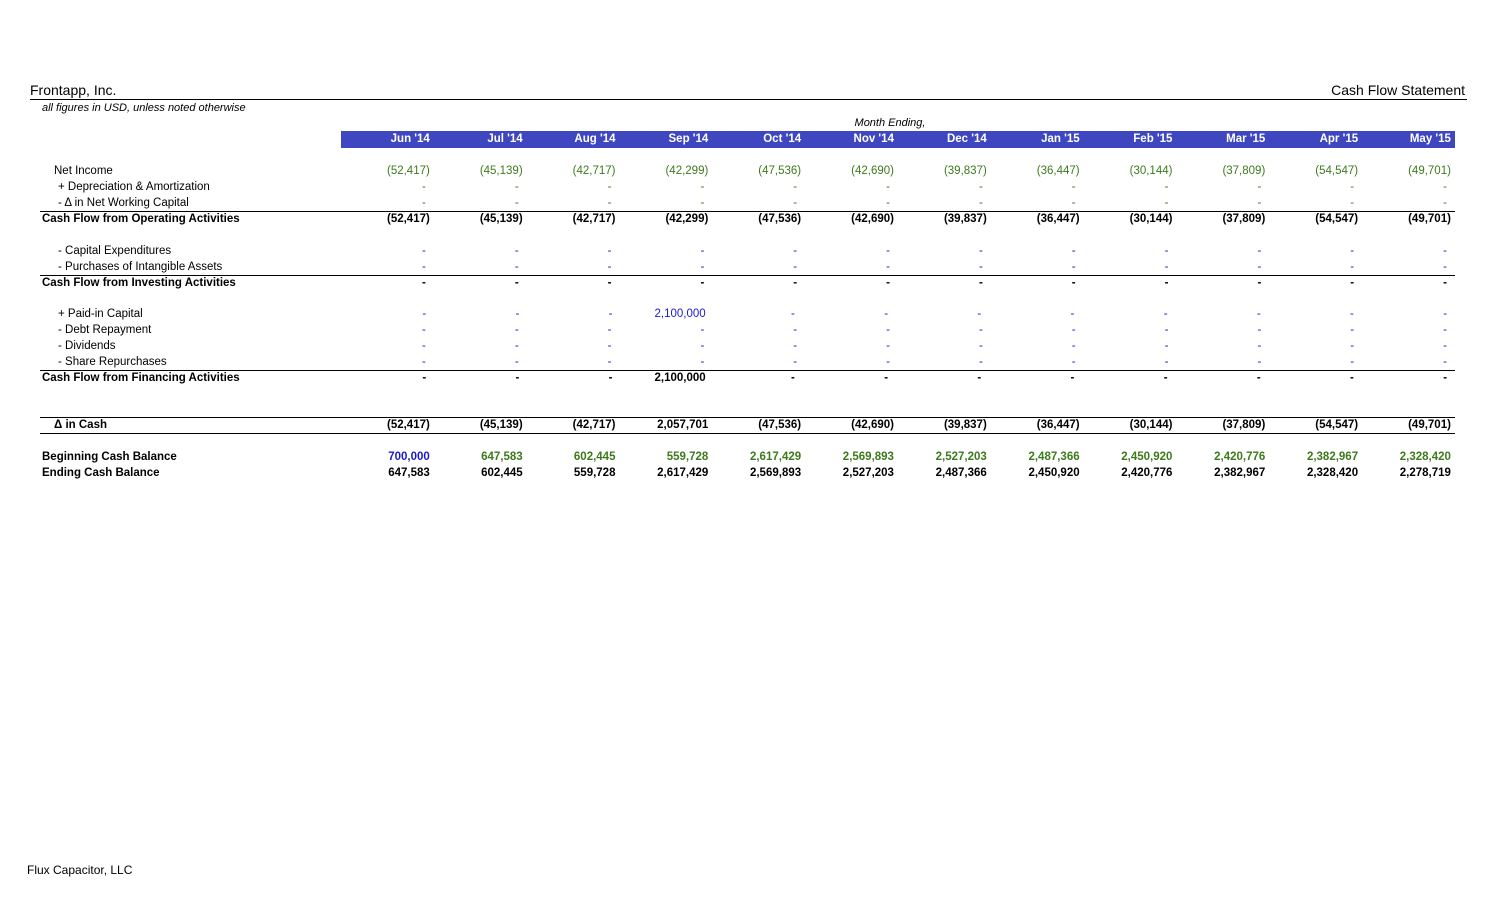 This screenshot has width=1500, height=911. I want to click on company-name: Frontapp, Inc., so click(73, 90).